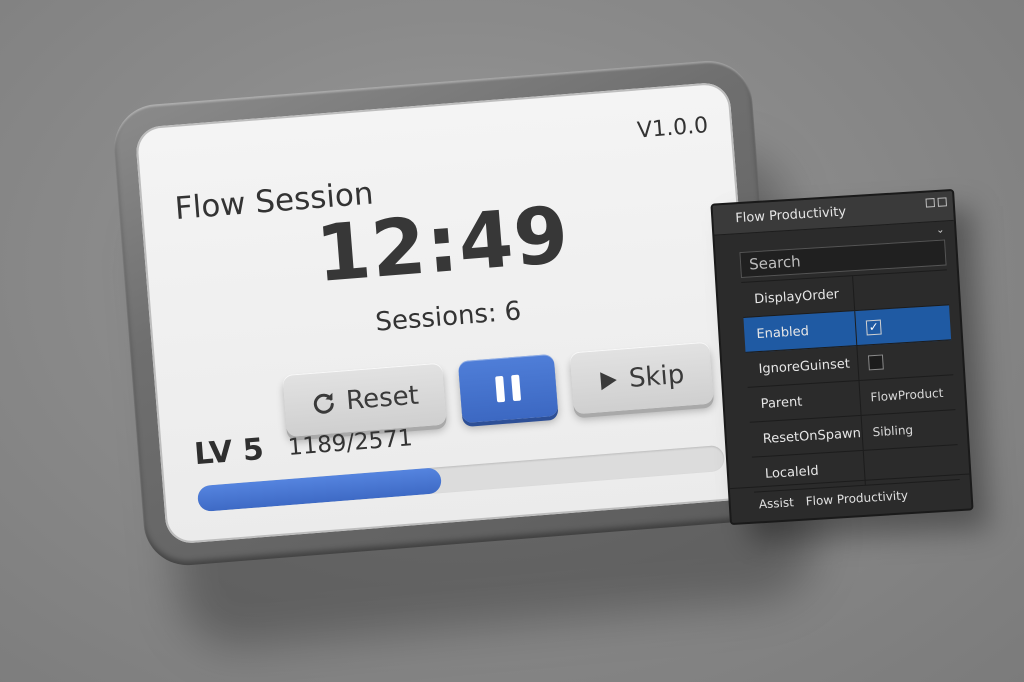 This screenshot has width=1024, height=682. Describe the element at coordinates (319, 490) in the screenshot. I see `xp-progress-fill` at that location.